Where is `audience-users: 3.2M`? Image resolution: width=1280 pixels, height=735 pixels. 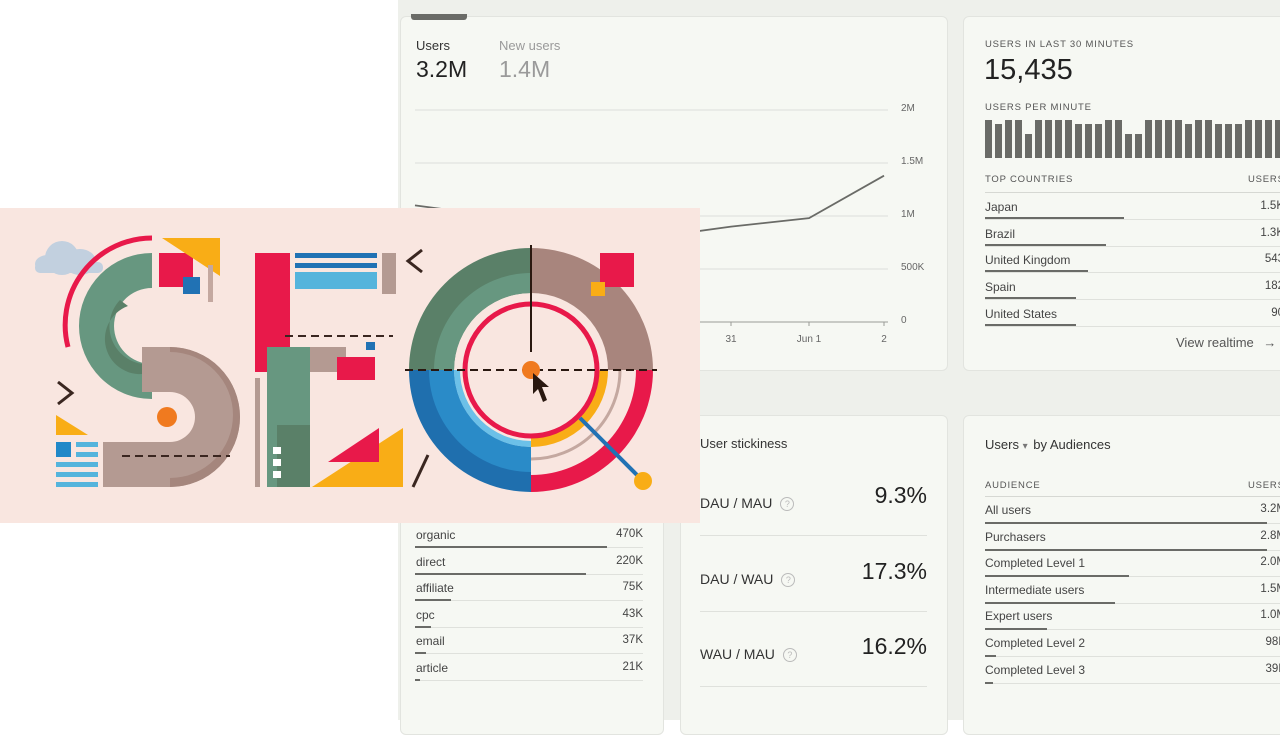 audience-users: 3.2M is located at coordinates (1240, 509).